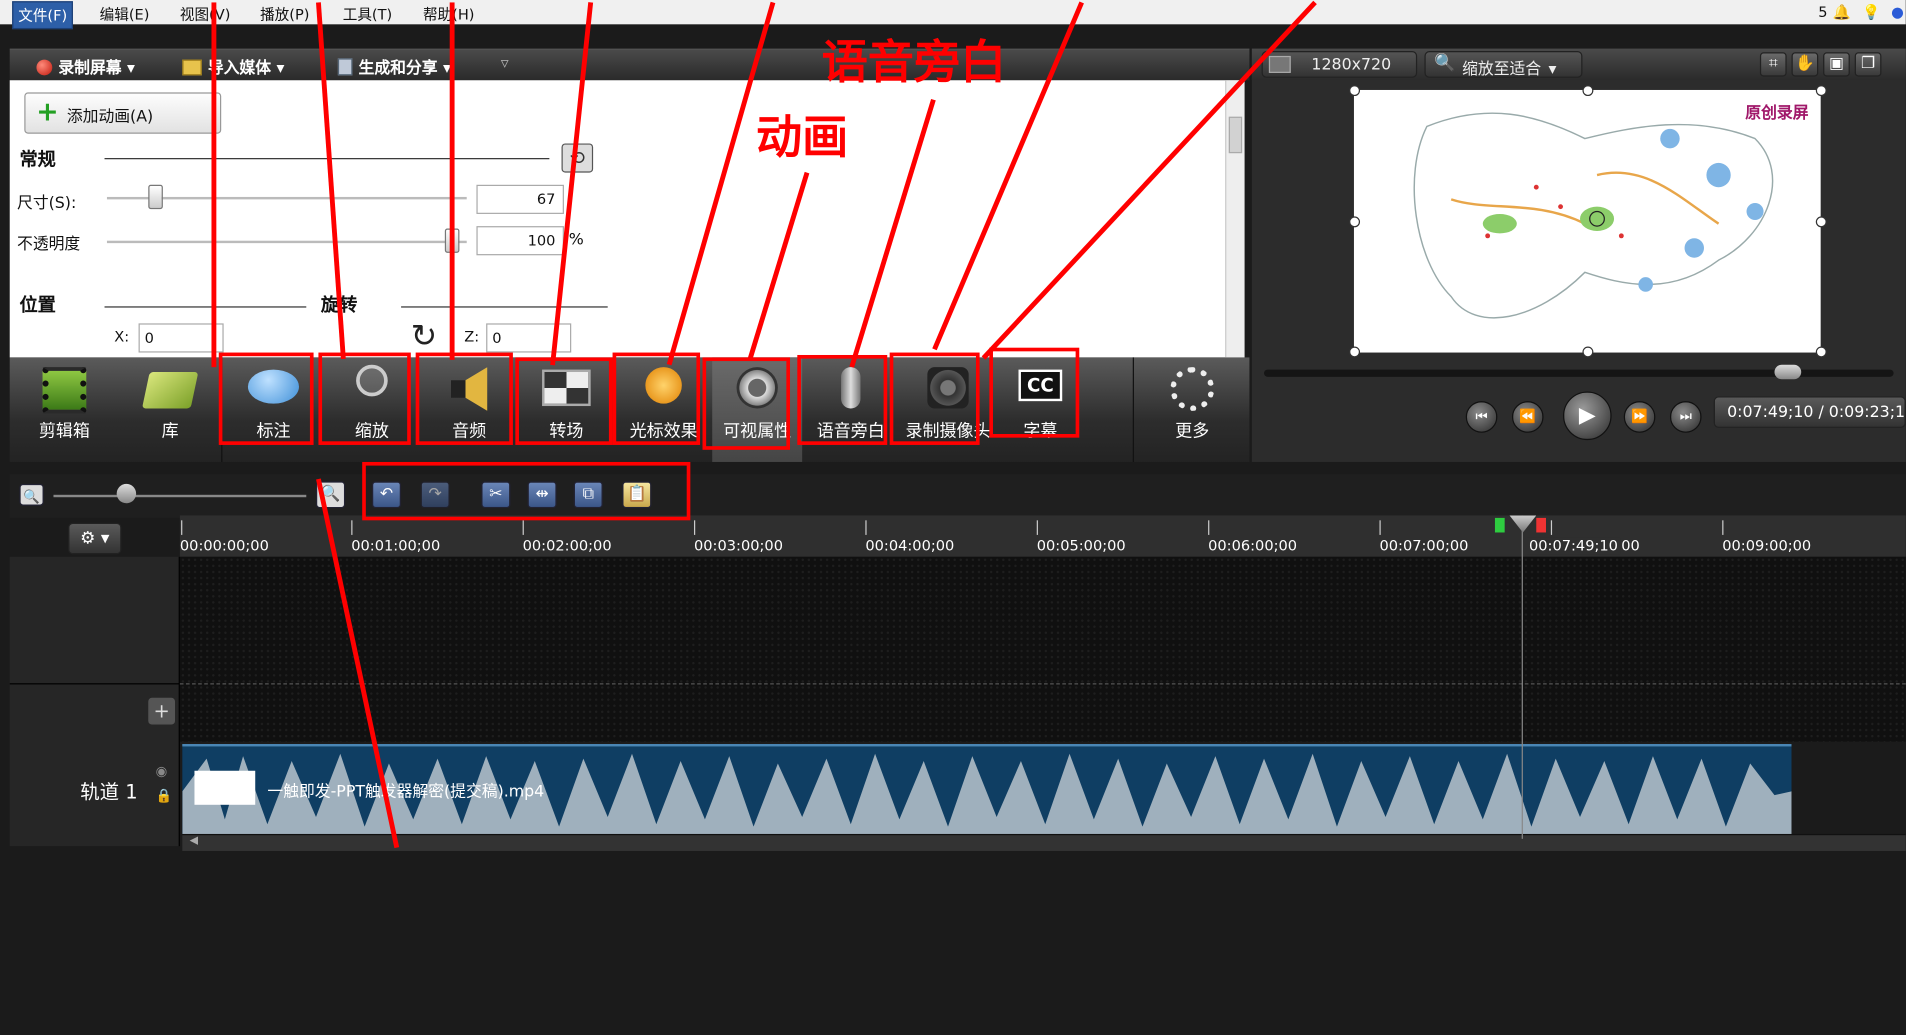 This screenshot has width=1906, height=1035. What do you see at coordinates (394, 66) in the screenshot?
I see `produce-share-button: 生成和分享 ▾` at bounding box center [394, 66].